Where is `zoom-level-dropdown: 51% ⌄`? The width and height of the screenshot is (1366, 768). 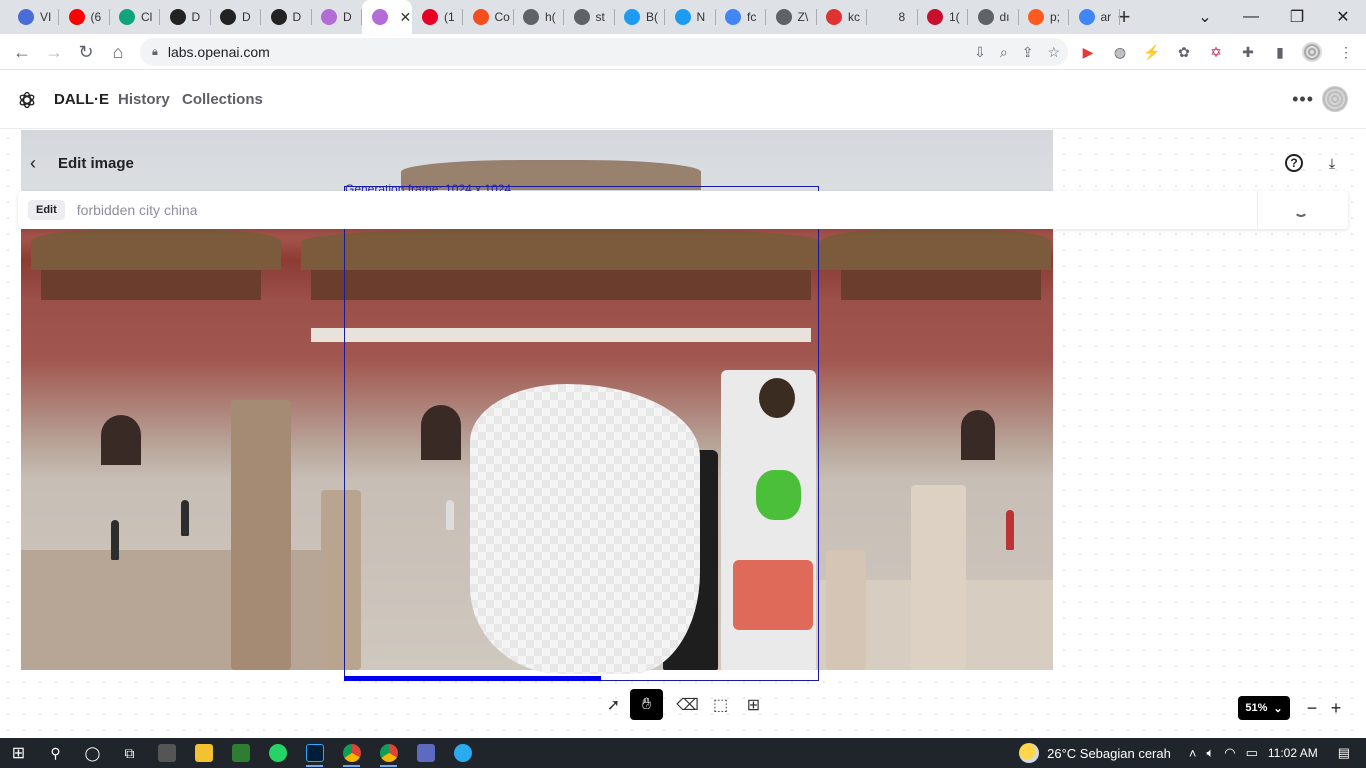 zoom-level-dropdown: 51% ⌄ is located at coordinates (1264, 708).